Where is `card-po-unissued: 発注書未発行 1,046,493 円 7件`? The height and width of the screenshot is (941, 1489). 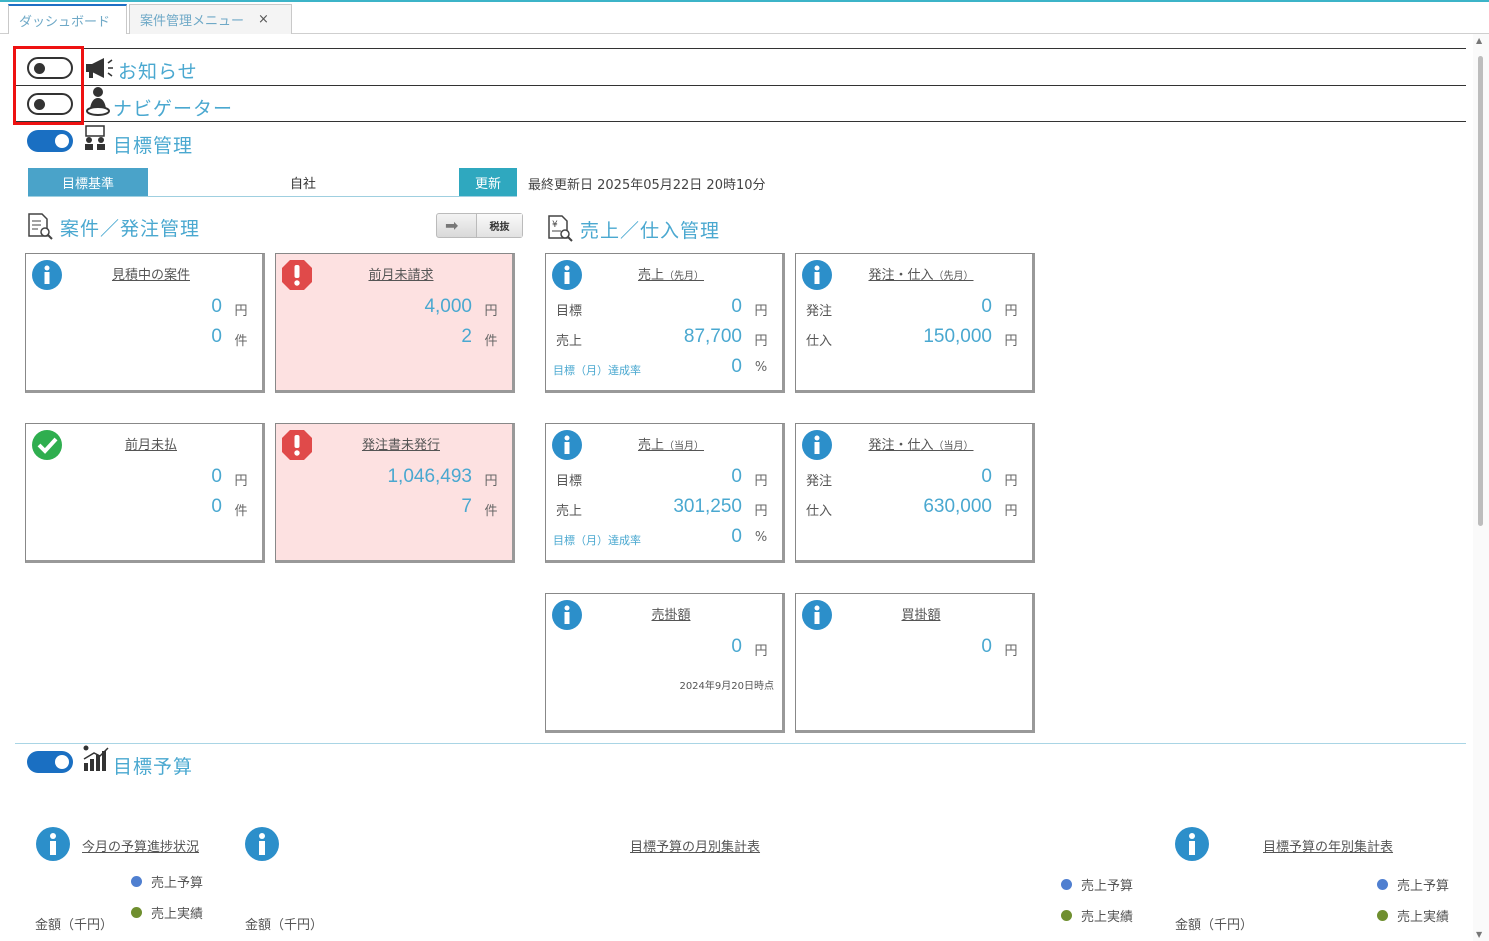
card-po-unissued: 発注書未発行 1,046,493 円 7件 is located at coordinates (395, 493).